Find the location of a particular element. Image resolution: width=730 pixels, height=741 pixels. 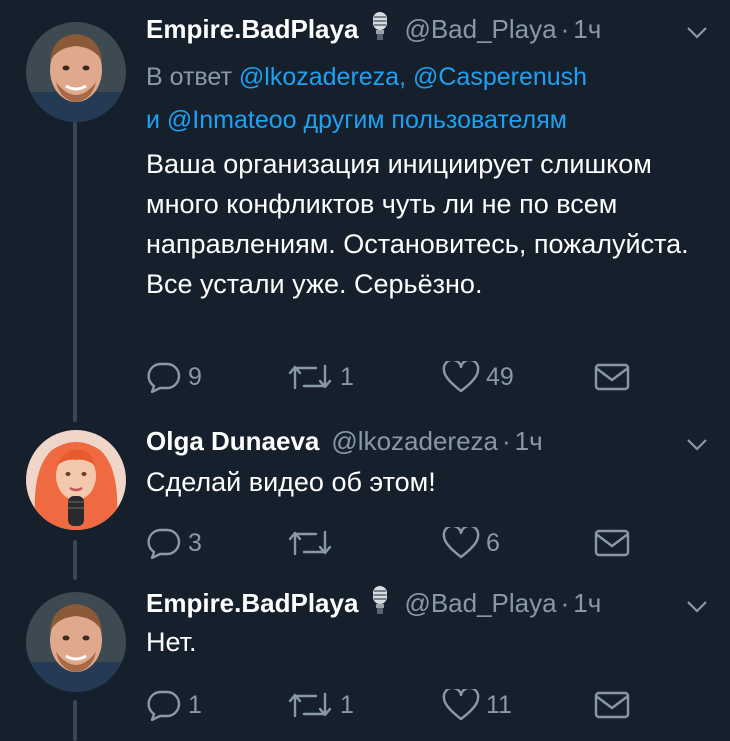

tweet-text: Нет. is located at coordinates (171, 642).